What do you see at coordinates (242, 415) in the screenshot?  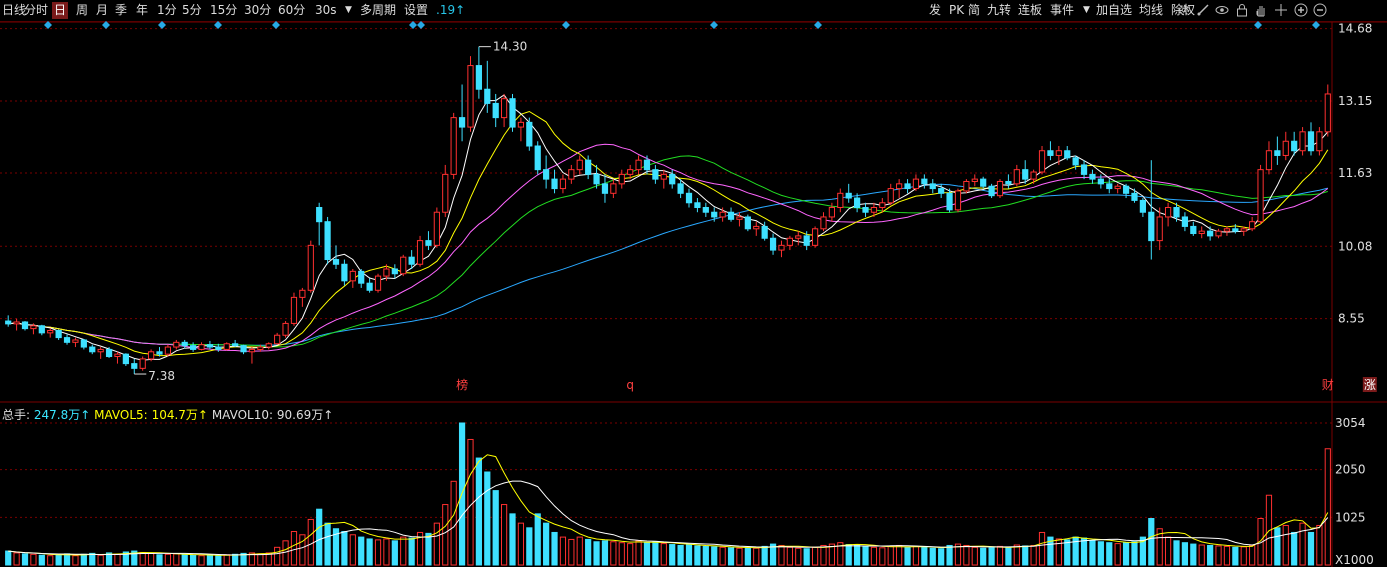 I see `mavol10-label: MAVOL10:` at bounding box center [242, 415].